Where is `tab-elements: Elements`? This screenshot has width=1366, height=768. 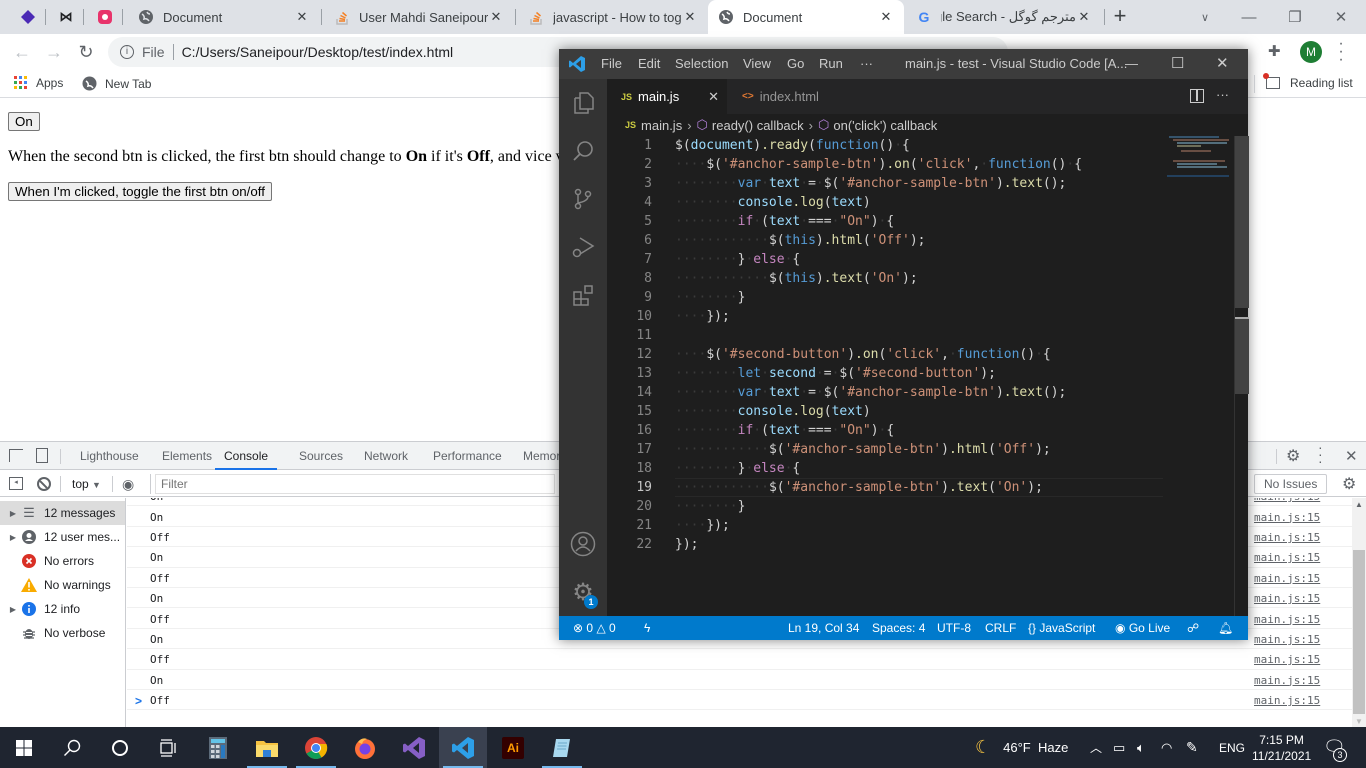
tab-elements: Elements is located at coordinates (187, 456).